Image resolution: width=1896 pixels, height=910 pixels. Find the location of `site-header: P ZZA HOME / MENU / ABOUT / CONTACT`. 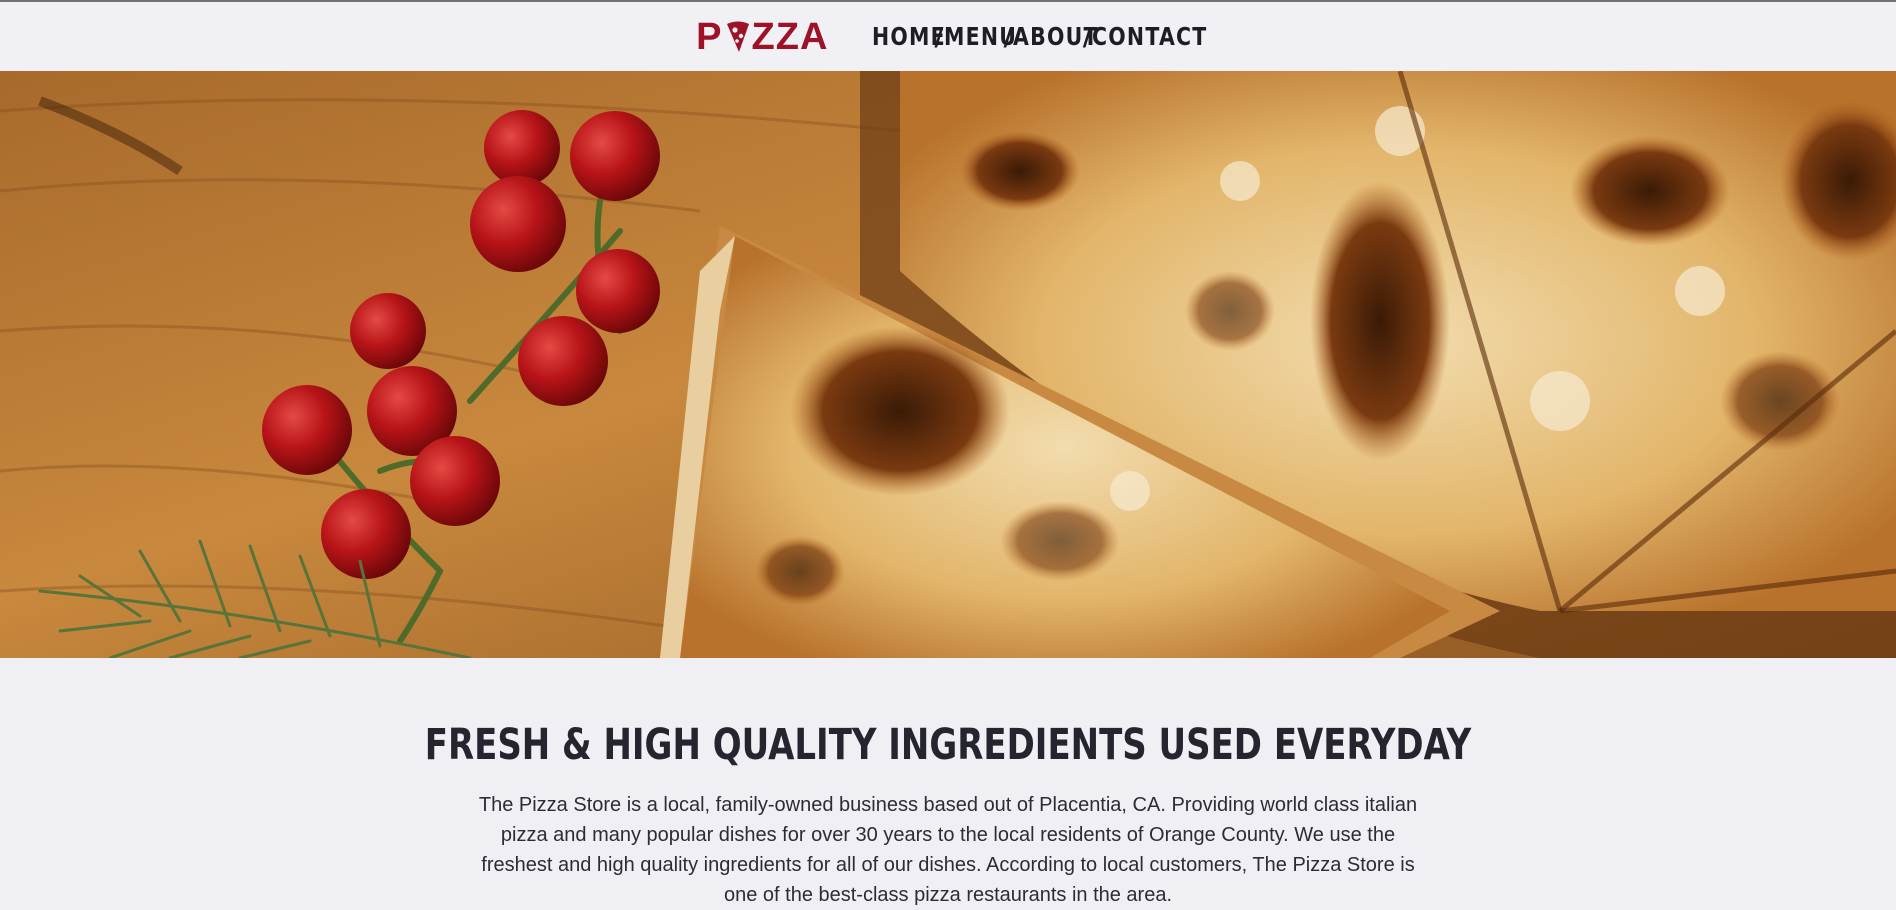

site-header: P ZZA HOME / MENU / ABOUT / CONTACT is located at coordinates (948, 36).